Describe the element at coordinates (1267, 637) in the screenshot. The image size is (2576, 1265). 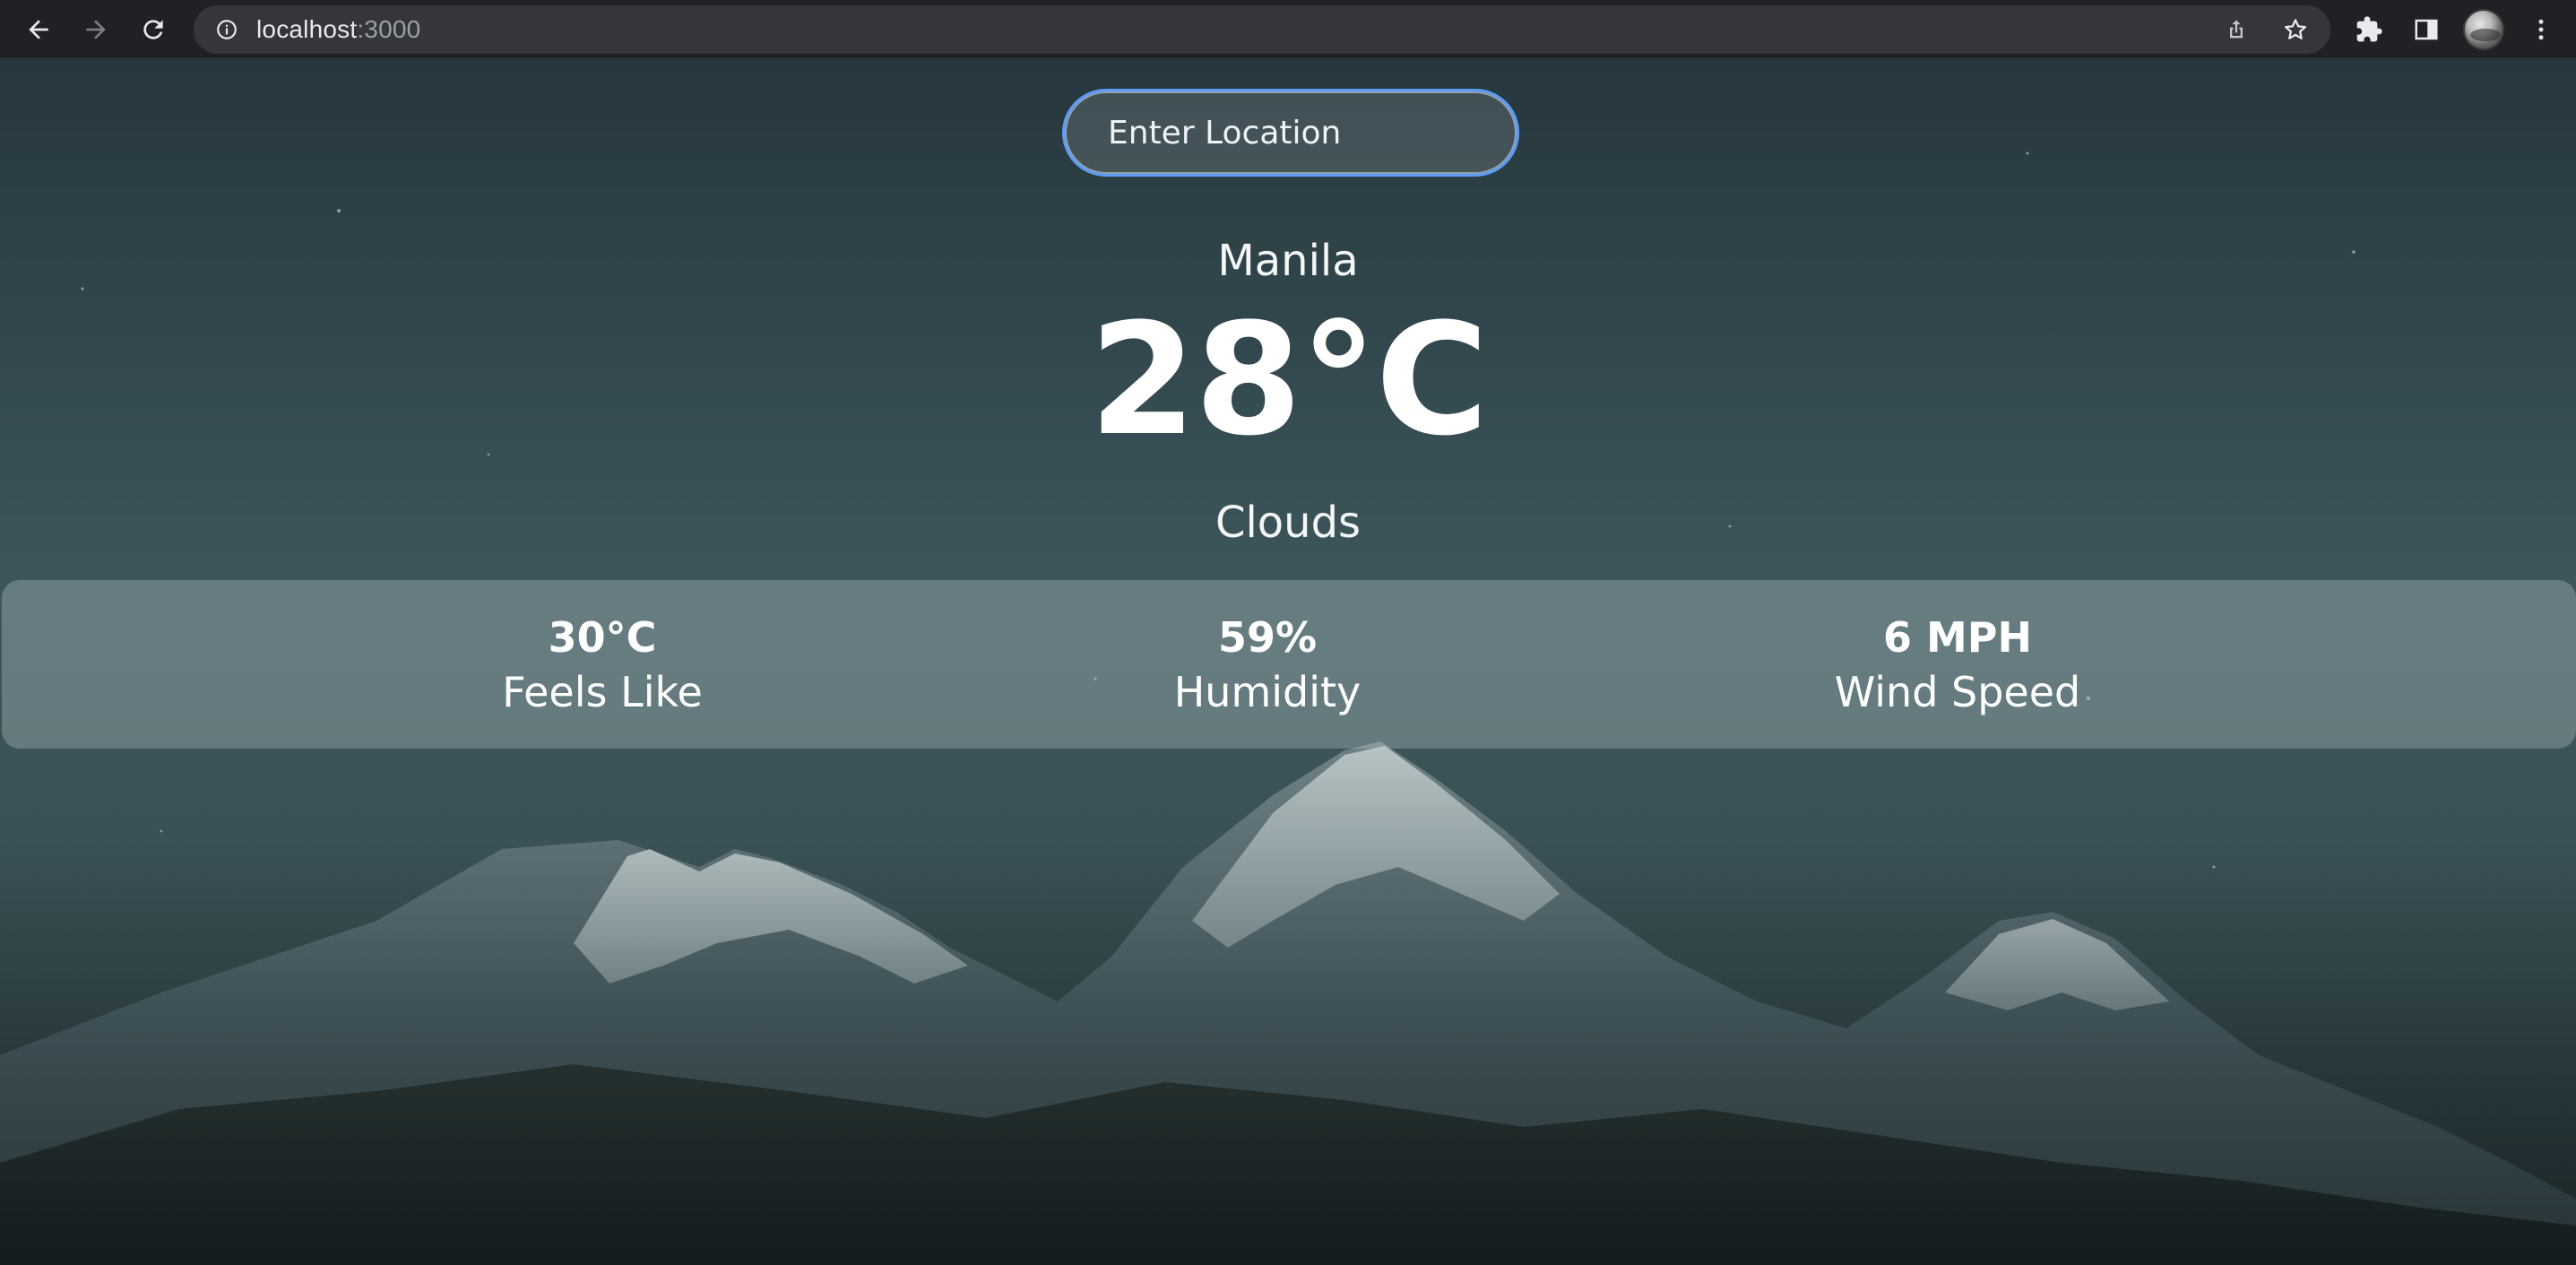
I see `humidity-value: 59%` at that location.